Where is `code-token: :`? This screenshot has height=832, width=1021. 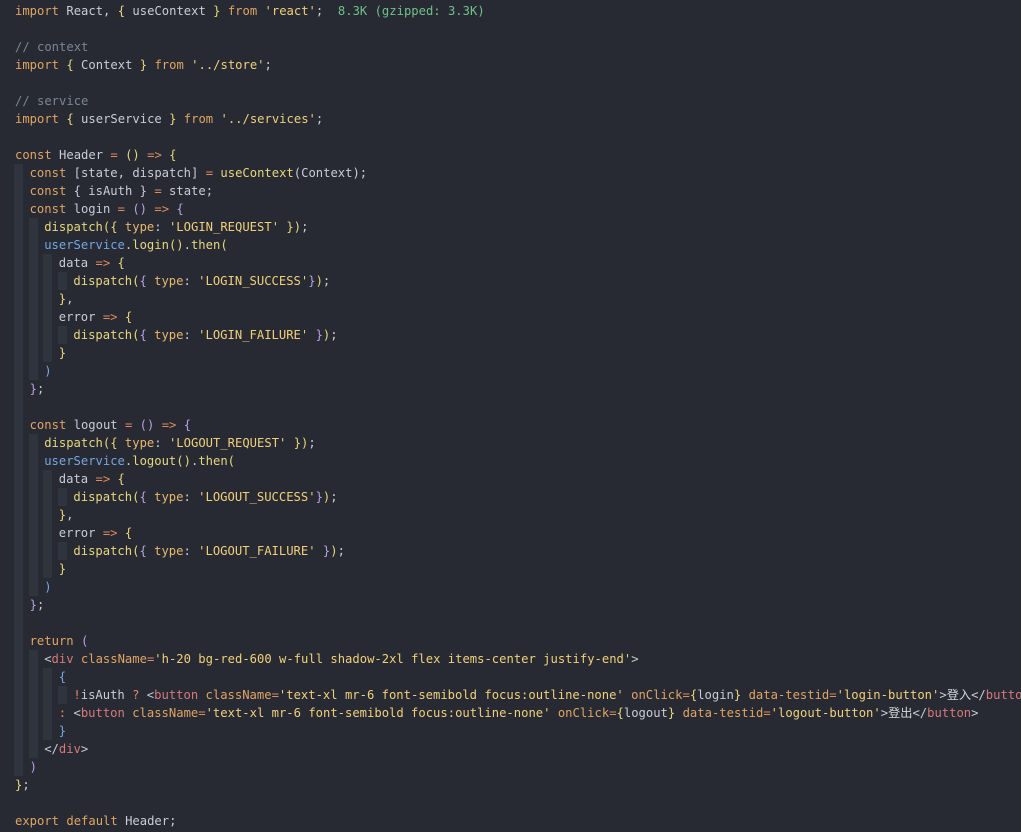 code-token: : is located at coordinates (161, 443).